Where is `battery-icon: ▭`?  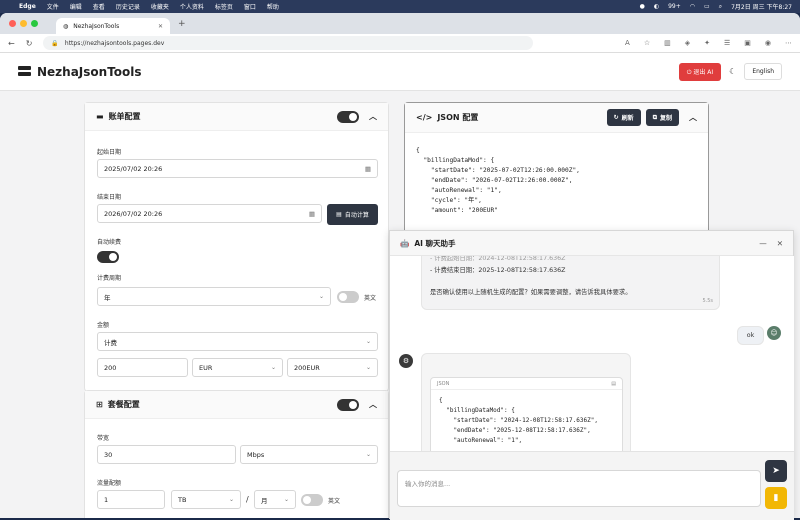
battery-icon: ▭ is located at coordinates (707, 6).